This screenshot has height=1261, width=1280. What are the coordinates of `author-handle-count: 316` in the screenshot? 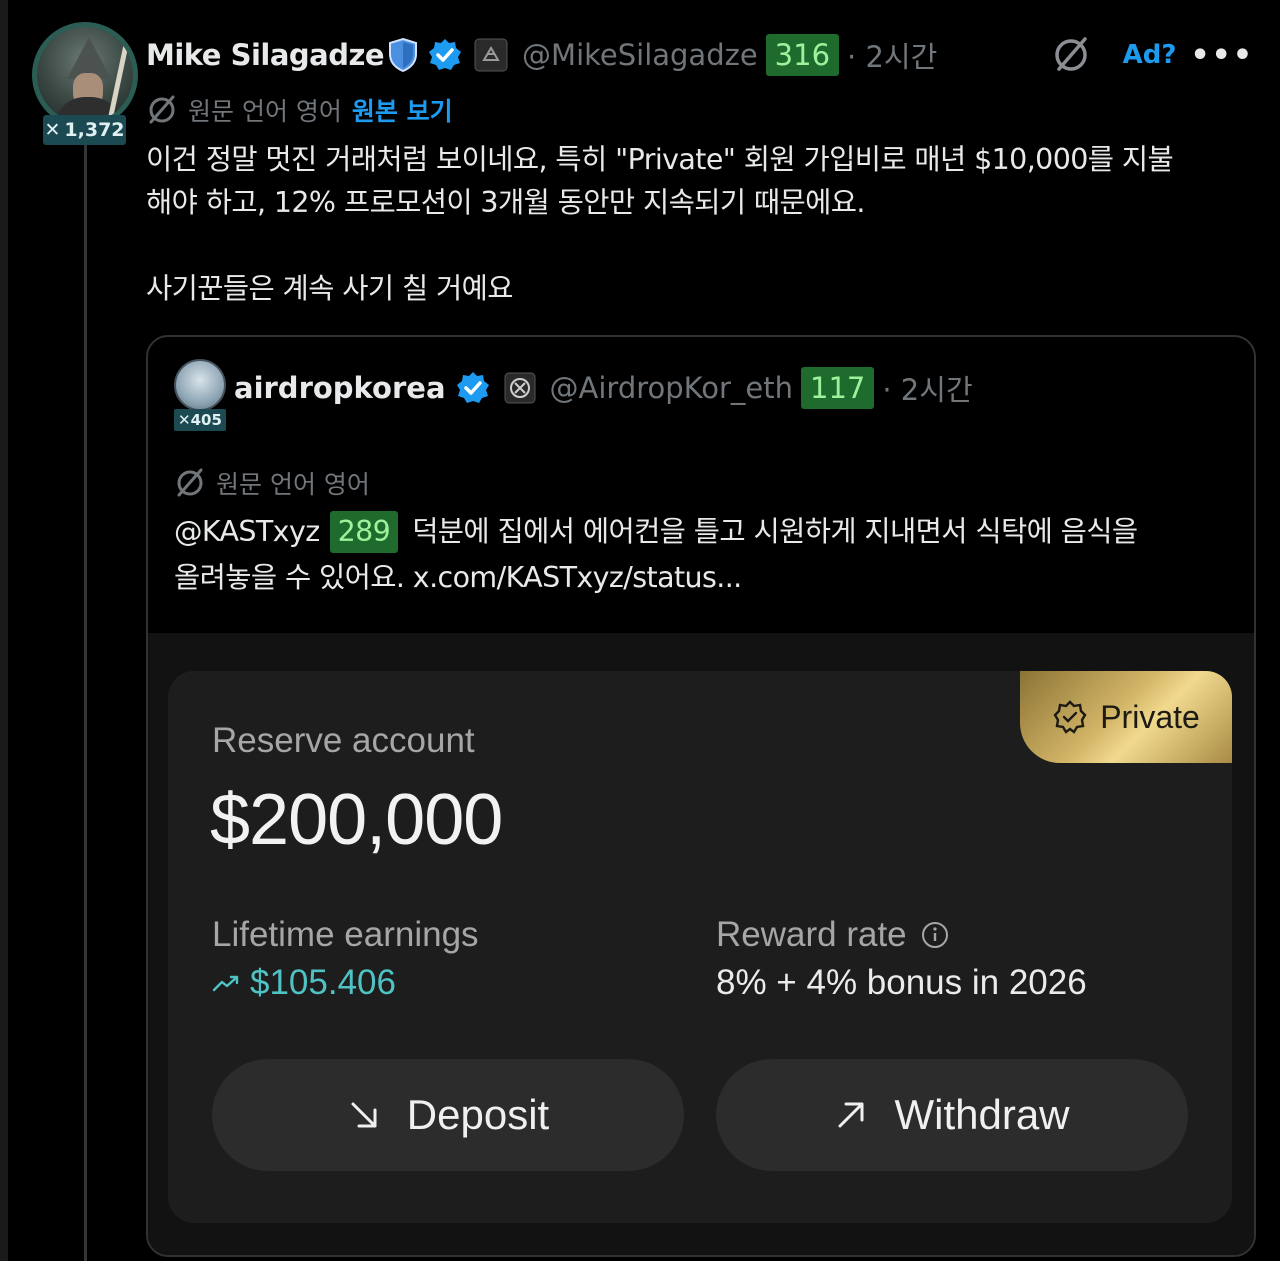 It's located at (802, 55).